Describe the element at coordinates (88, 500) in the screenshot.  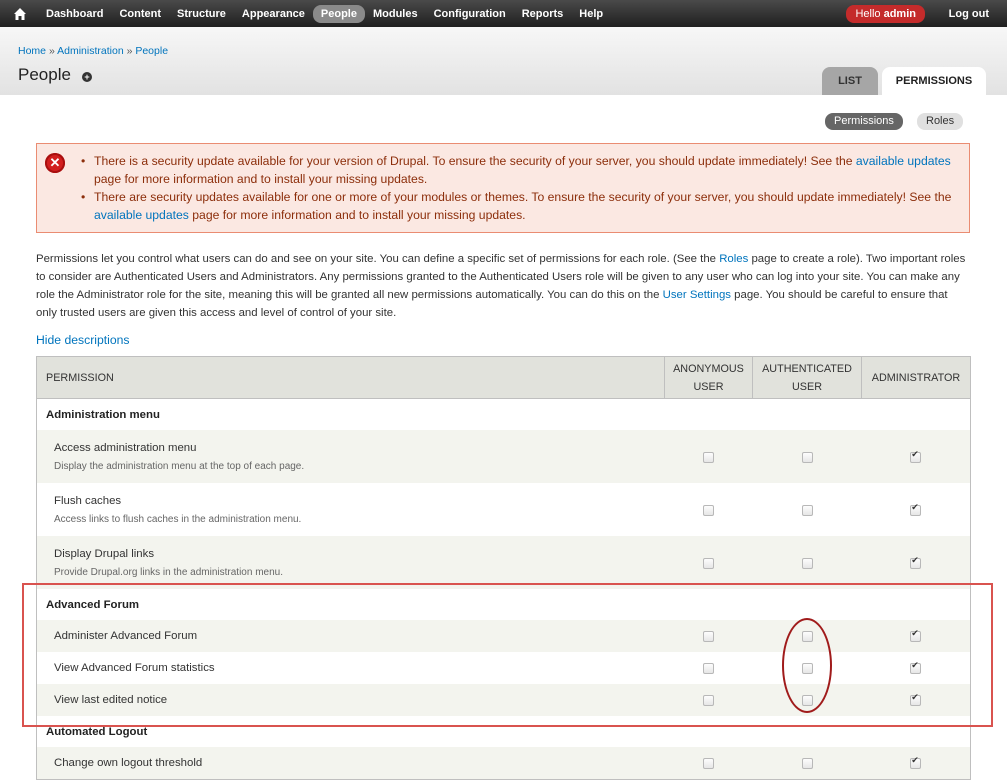
I see `permission-title: Flush caches` at that location.